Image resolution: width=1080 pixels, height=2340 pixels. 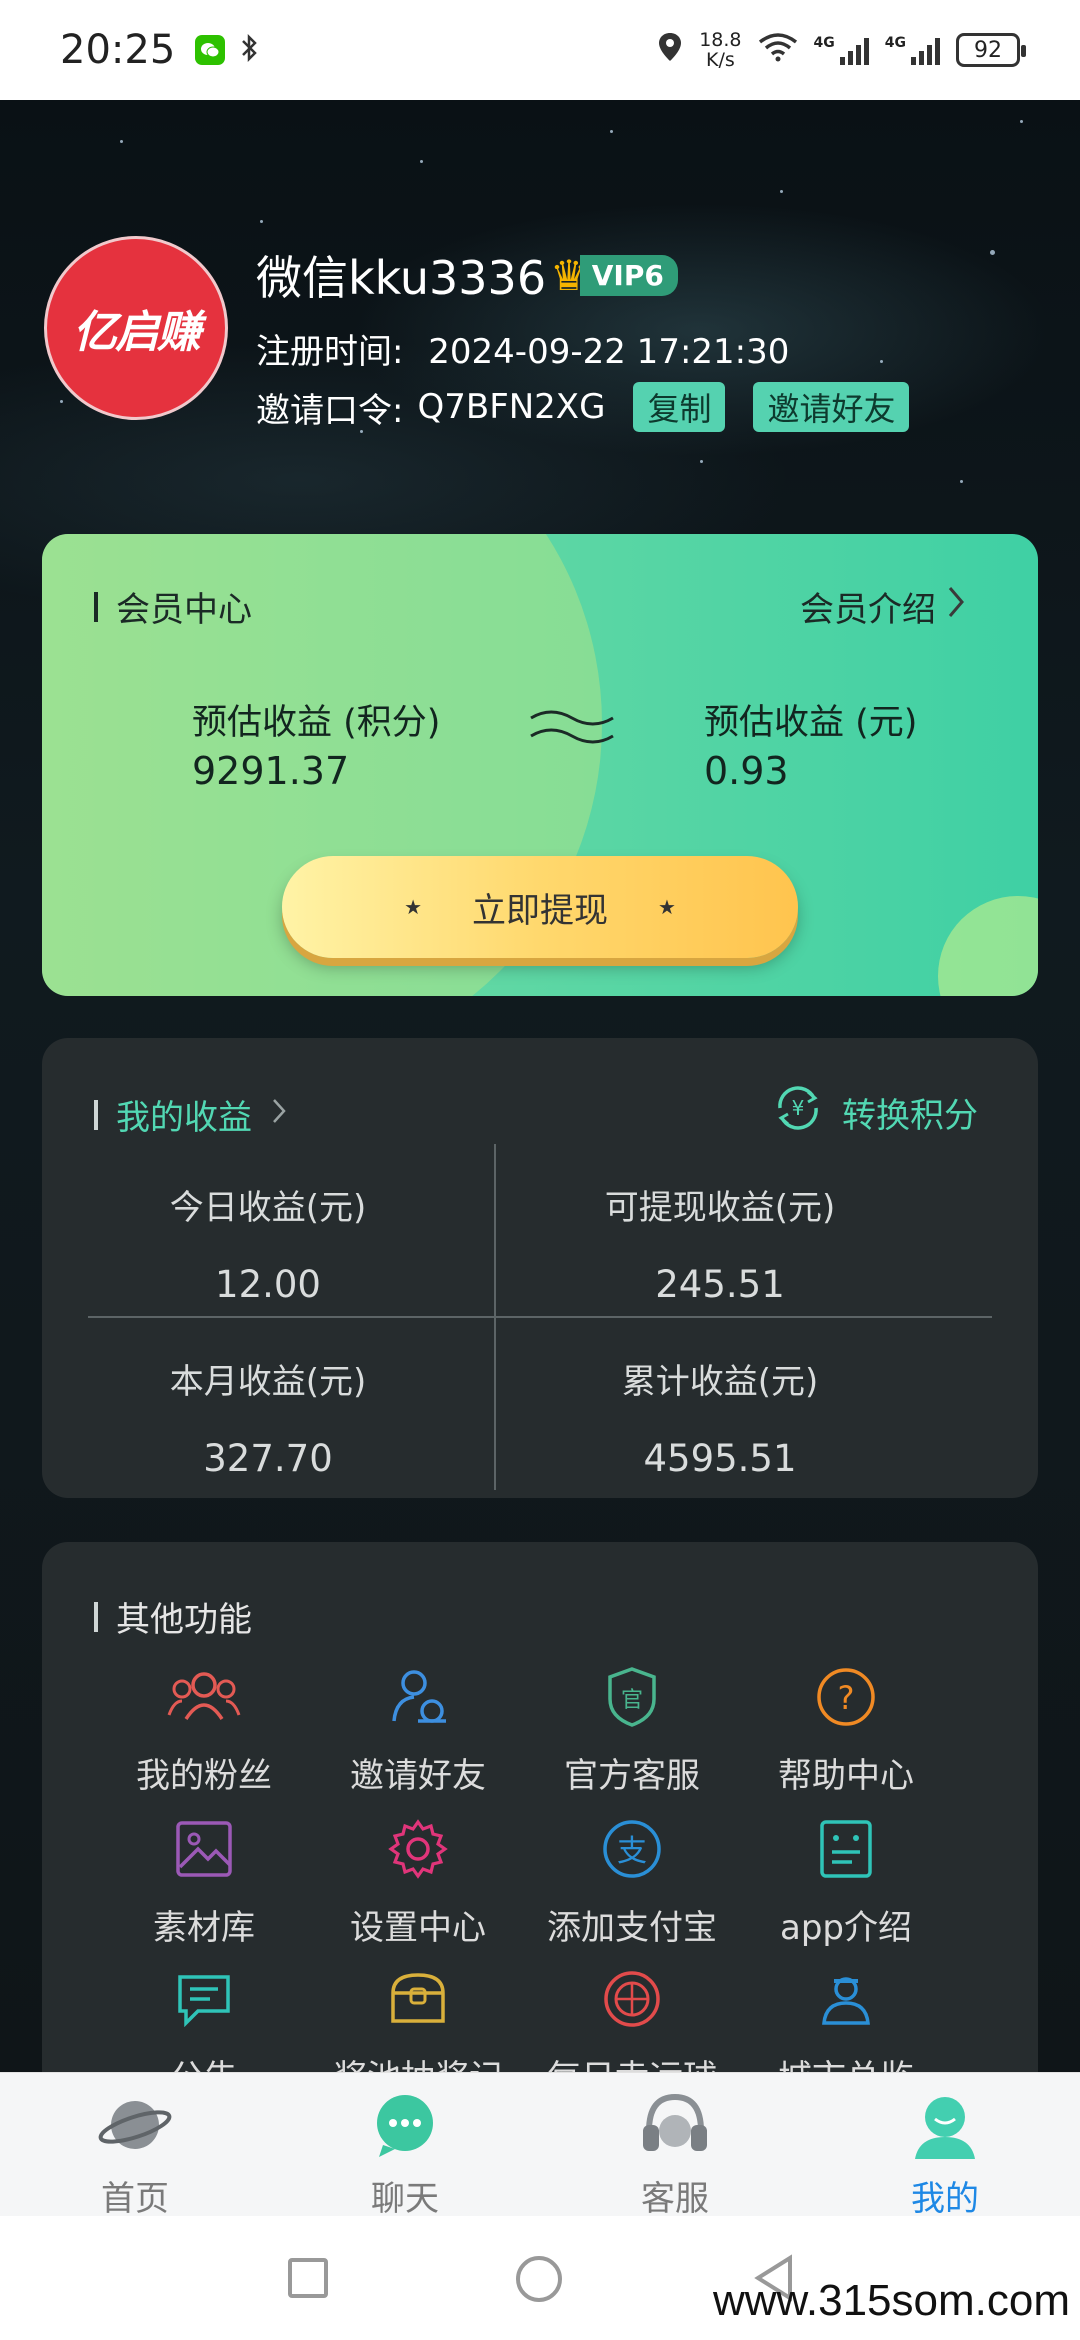 What do you see at coordinates (268, 1243) in the screenshot?
I see `today-earnings: 今日收益(元) 12.00` at bounding box center [268, 1243].